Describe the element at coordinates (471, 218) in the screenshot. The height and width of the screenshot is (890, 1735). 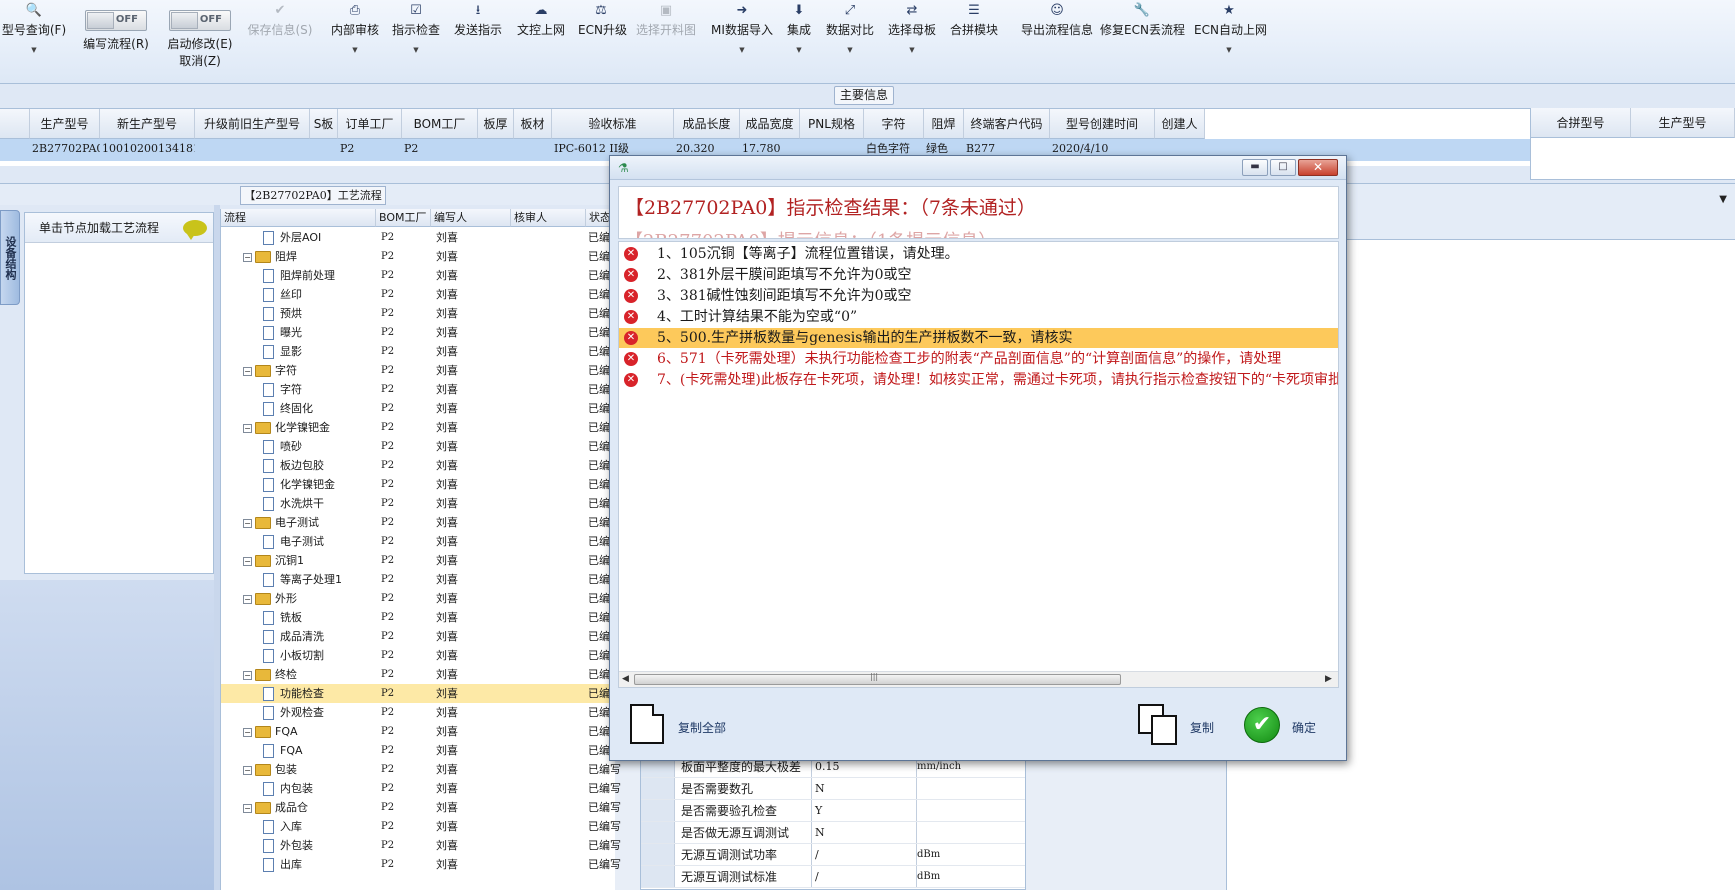
I see `tree-column-header: 编写人` at that location.